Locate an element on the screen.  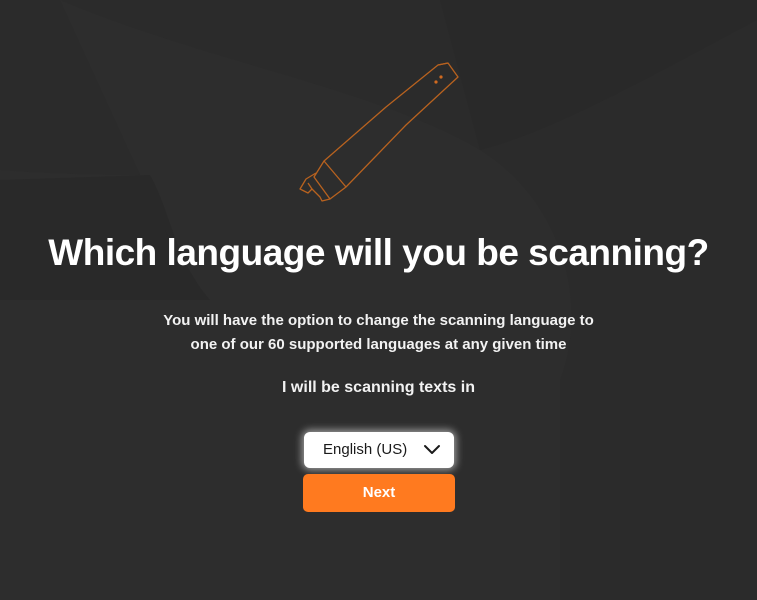
page-title: Which language will you be scanning? is located at coordinates (378, 252).